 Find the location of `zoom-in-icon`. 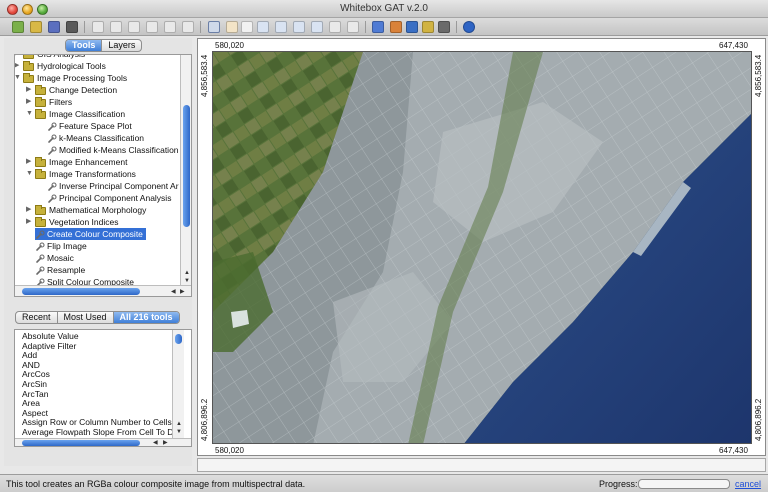

zoom-in-icon is located at coordinates (263, 27).